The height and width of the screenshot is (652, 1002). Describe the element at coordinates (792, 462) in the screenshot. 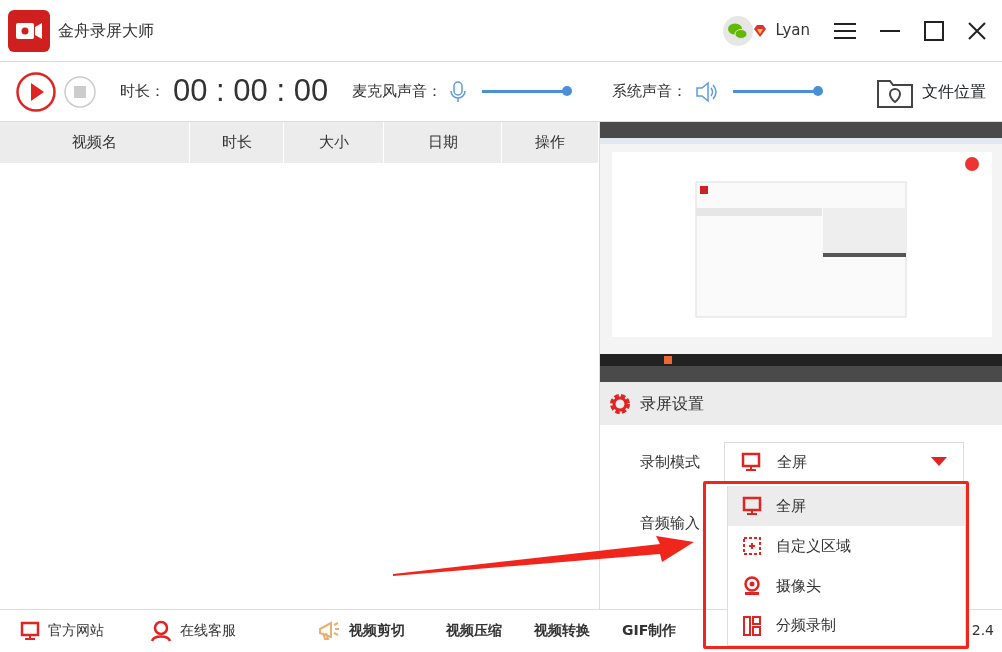

I see `selected-value: 全屏` at that location.